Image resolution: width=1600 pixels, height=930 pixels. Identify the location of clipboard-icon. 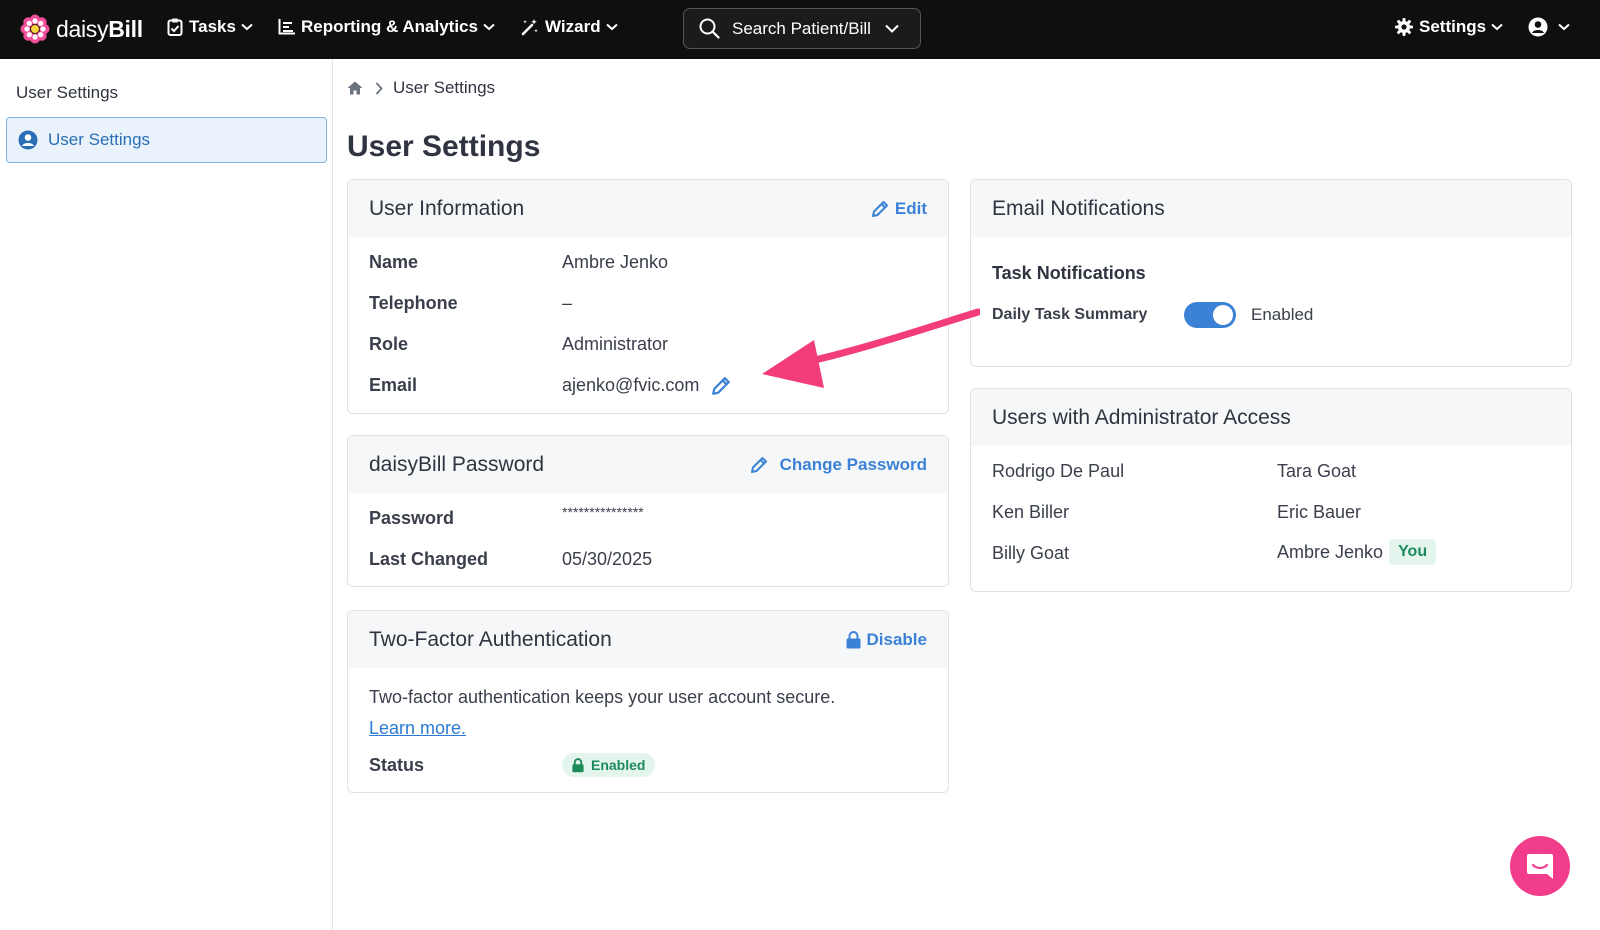
(175, 27).